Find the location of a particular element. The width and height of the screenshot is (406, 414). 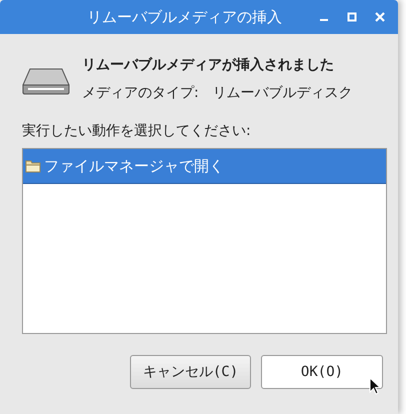

dialog-button: OK(O) is located at coordinates (322, 372).